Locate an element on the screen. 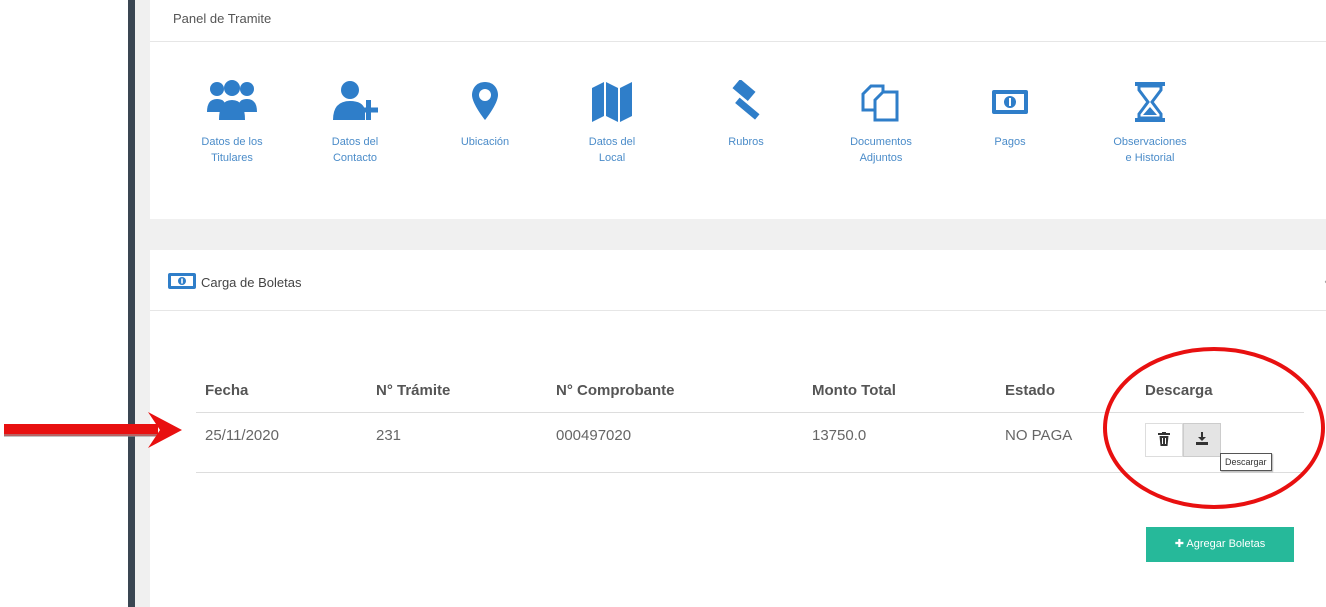  download-button is located at coordinates (1202, 439).